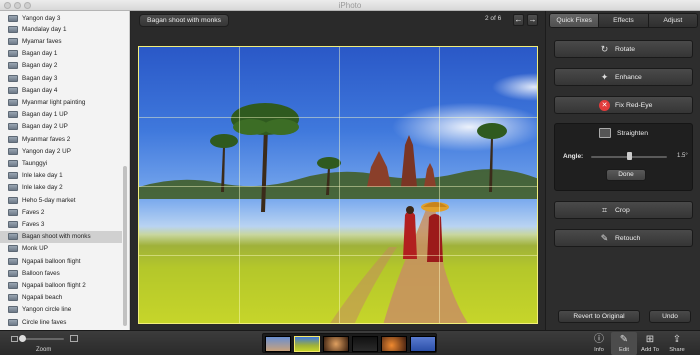 This screenshot has height=355, width=700. I want to click on info-label: Info, so click(599, 350).